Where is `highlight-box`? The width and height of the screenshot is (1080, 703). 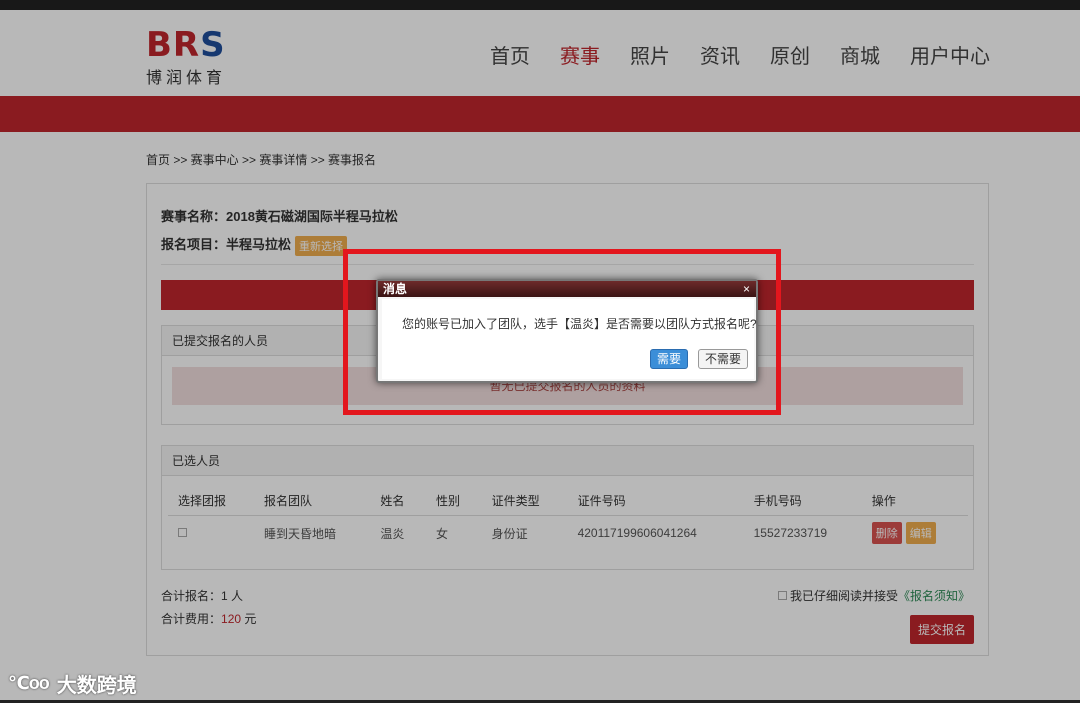
highlight-box is located at coordinates (562, 332).